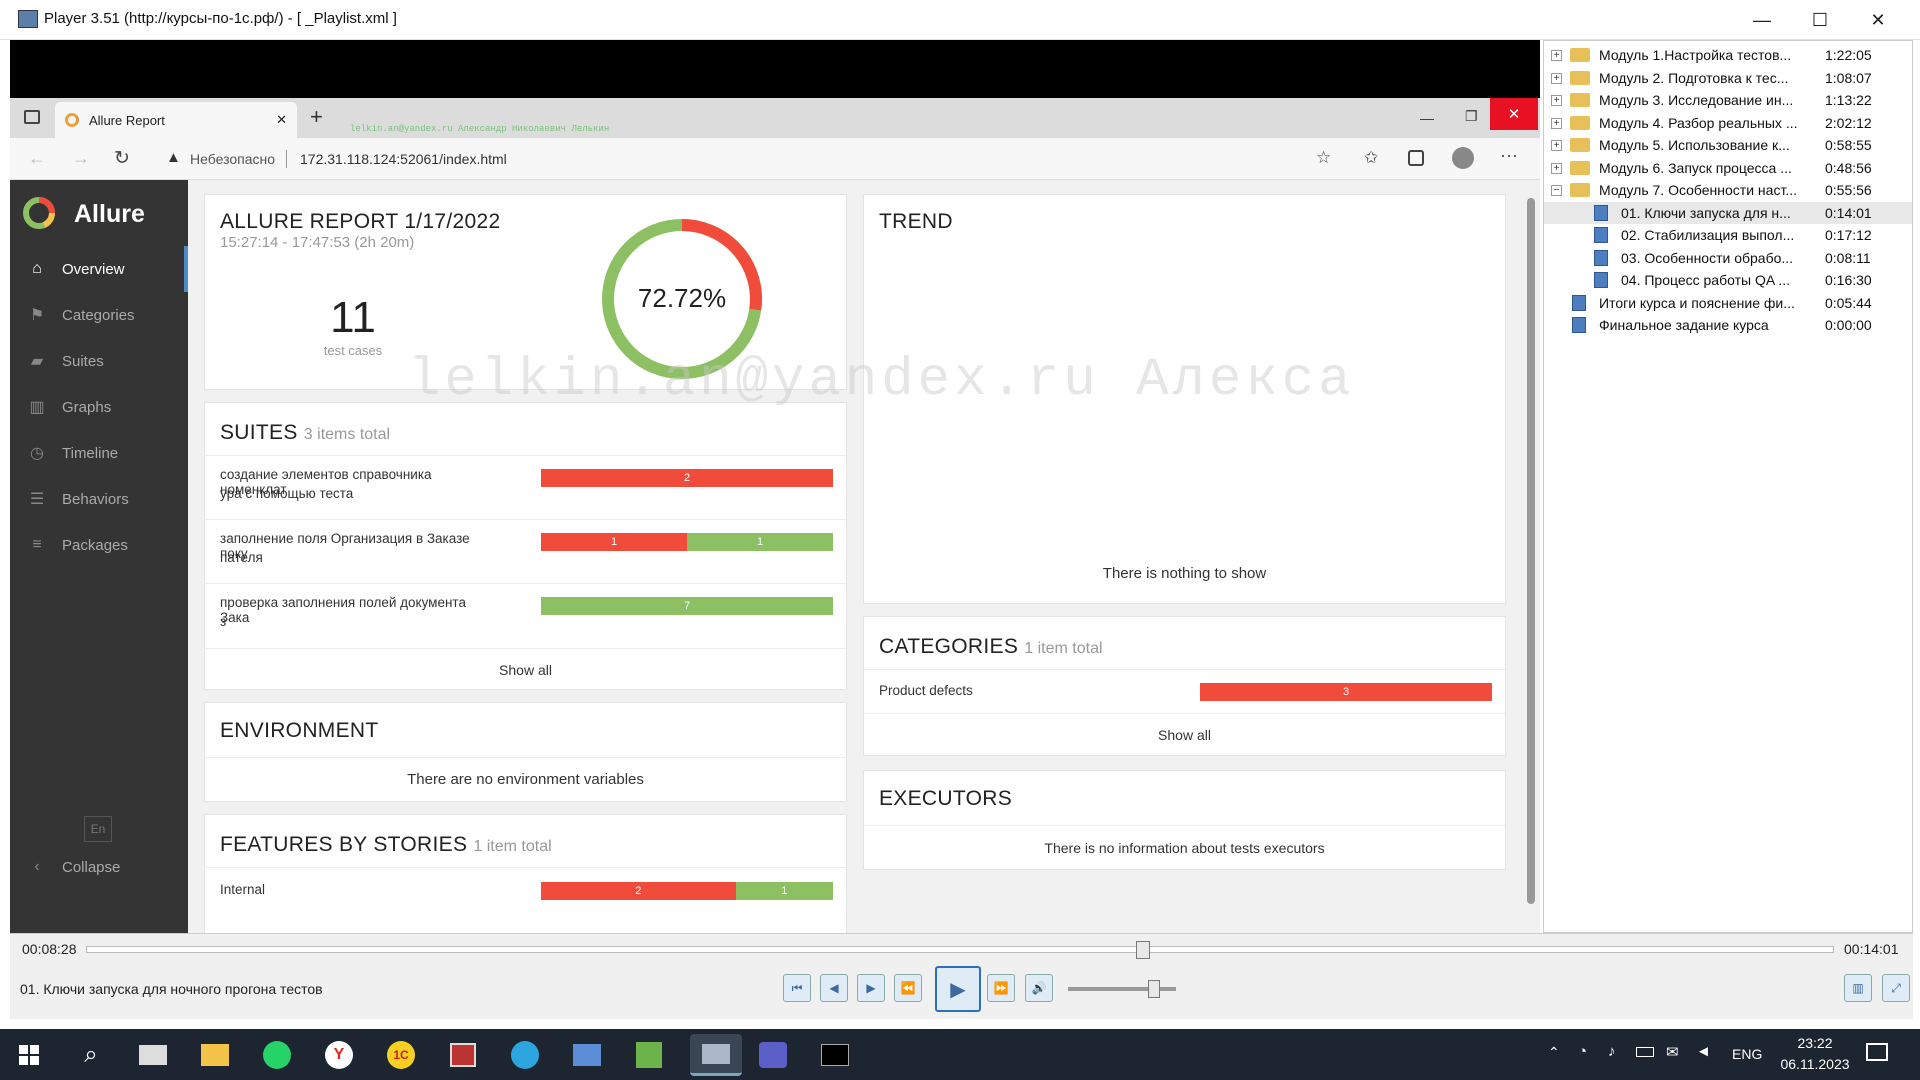  Describe the element at coordinates (1463, 158) in the screenshot. I see `profile-avatar` at that location.